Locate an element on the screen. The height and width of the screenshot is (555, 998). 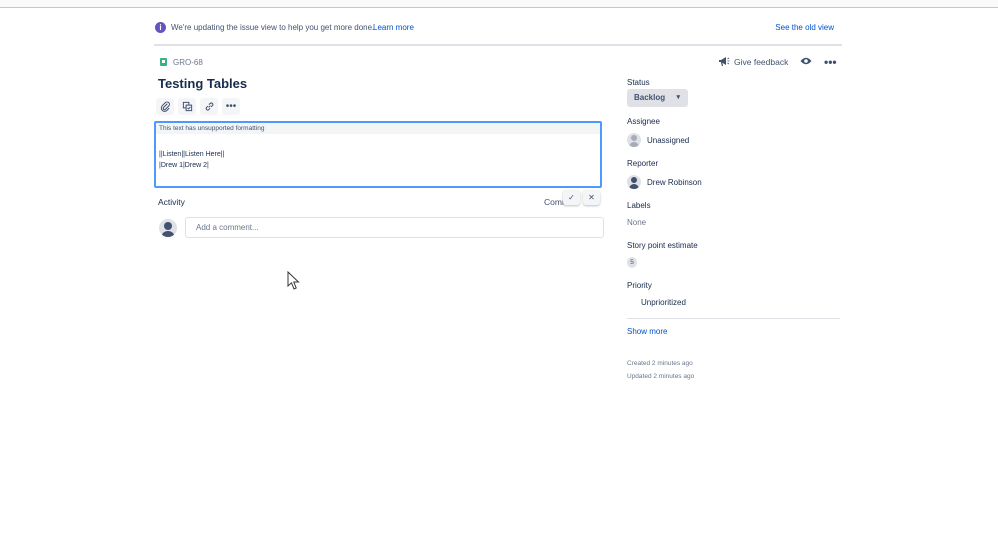
cancel-button: ✕ is located at coordinates (591, 197).